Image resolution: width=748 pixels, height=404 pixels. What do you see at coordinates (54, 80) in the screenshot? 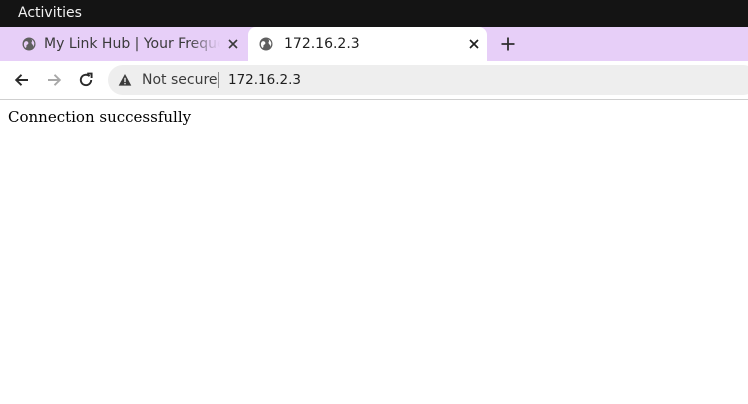
I see `forward-arrow-icon` at bounding box center [54, 80].